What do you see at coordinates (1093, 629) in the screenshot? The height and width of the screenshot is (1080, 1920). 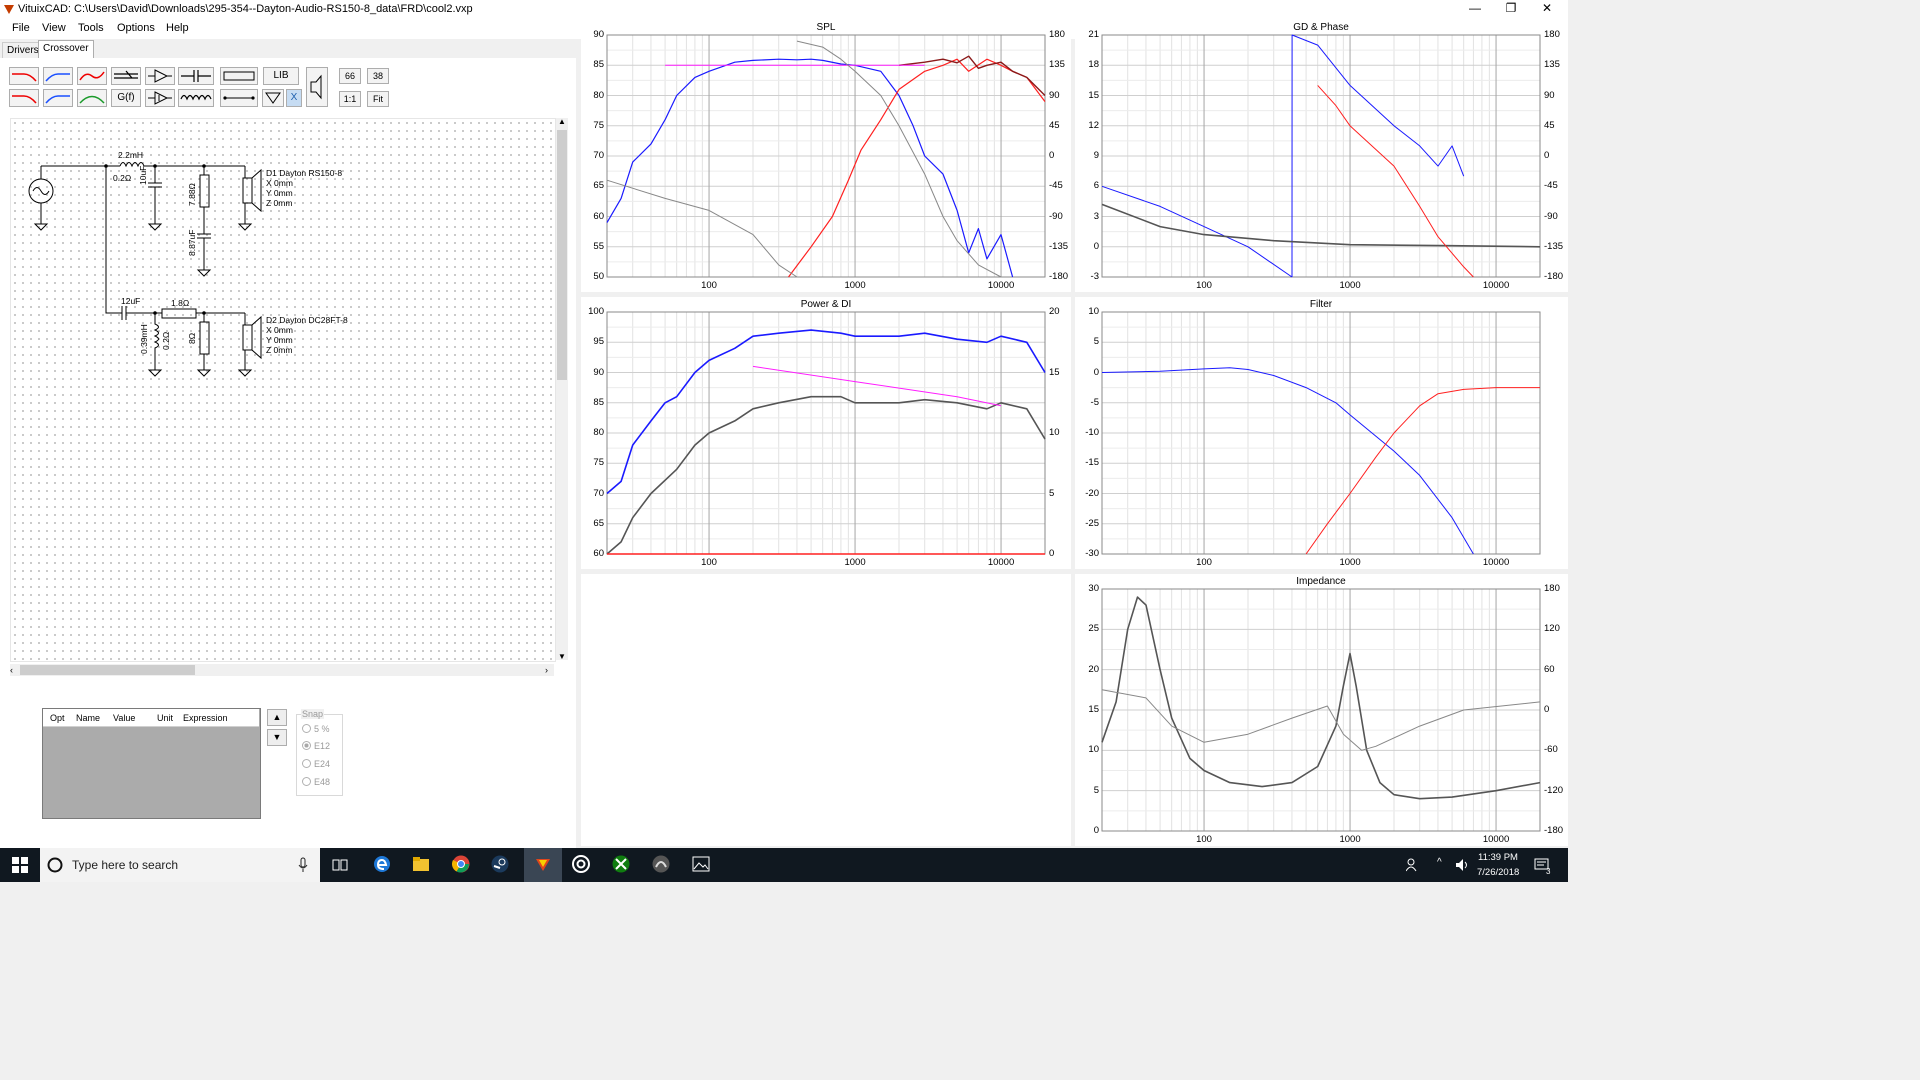 I see `impedance-ylabel-left: 25` at bounding box center [1093, 629].